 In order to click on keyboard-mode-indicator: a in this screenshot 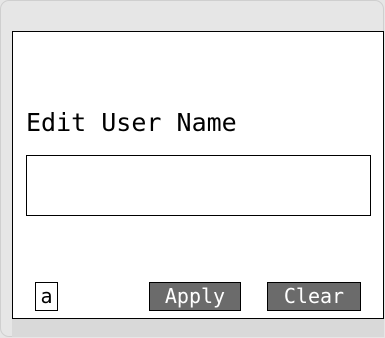, I will do `click(46, 296)`.